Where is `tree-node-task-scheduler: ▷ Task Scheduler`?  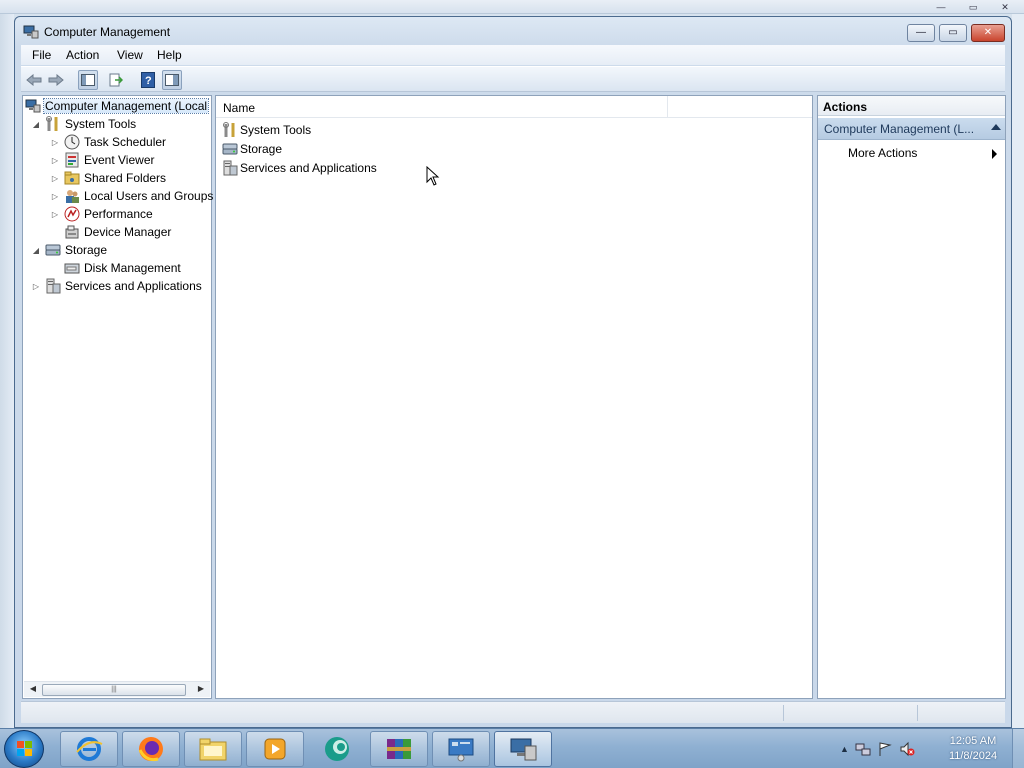 tree-node-task-scheduler: ▷ Task Scheduler is located at coordinates (108, 142).